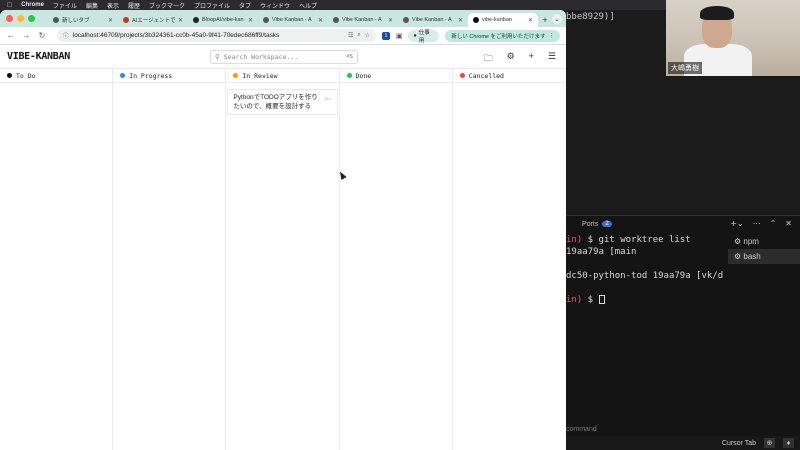  What do you see at coordinates (57, 259) in the screenshot?
I see `column-todo: To Do` at bounding box center [57, 259].